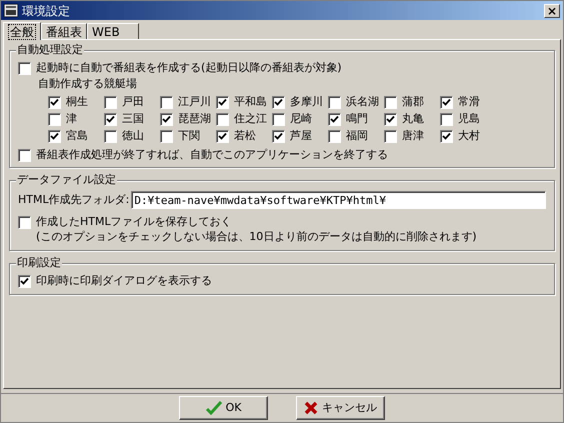  I want to click on note-text: (このオプションをチェックしない場合は、10日より前のデータは自動的に削除されます), so click(257, 237).